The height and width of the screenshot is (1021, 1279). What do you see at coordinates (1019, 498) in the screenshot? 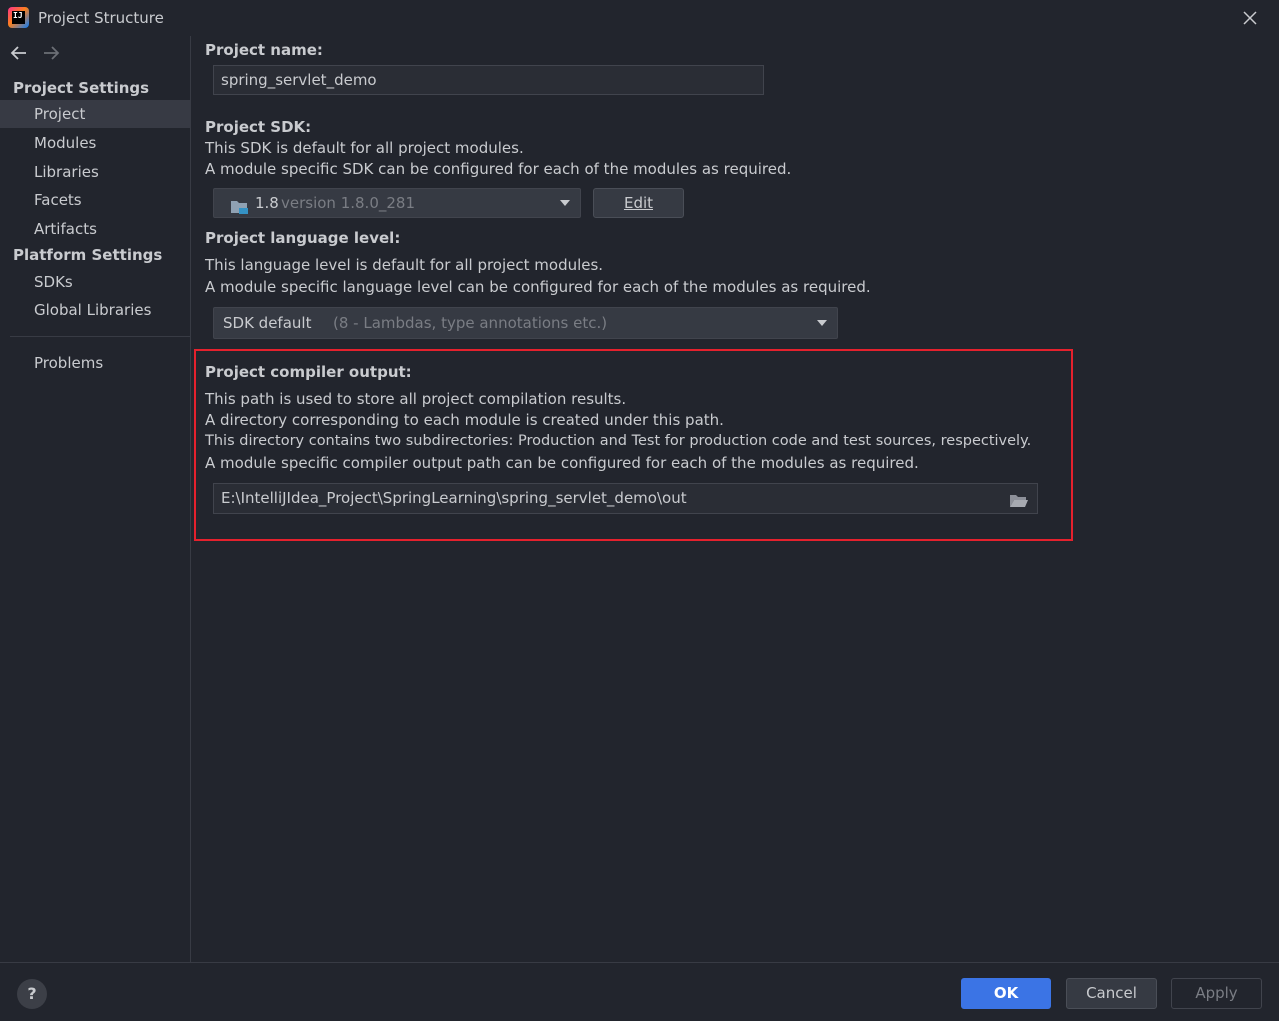
I see `browse-folder-icon` at bounding box center [1019, 498].